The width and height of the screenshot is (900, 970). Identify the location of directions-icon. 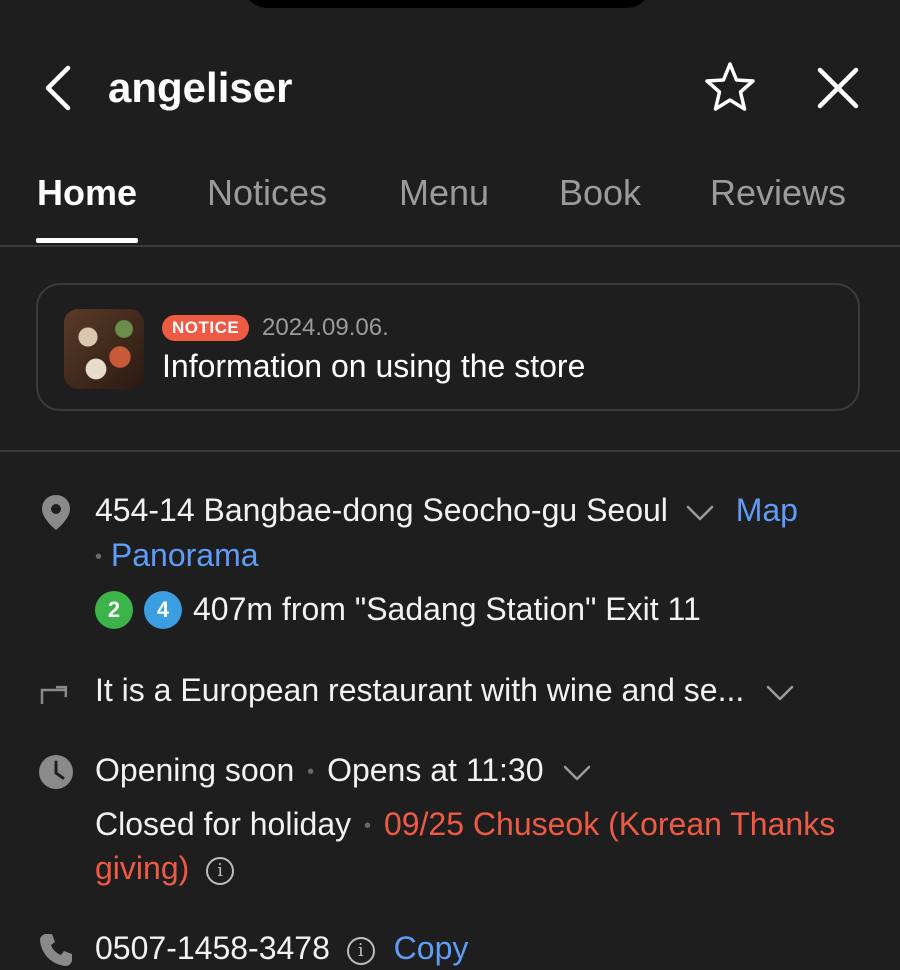
(54, 694).